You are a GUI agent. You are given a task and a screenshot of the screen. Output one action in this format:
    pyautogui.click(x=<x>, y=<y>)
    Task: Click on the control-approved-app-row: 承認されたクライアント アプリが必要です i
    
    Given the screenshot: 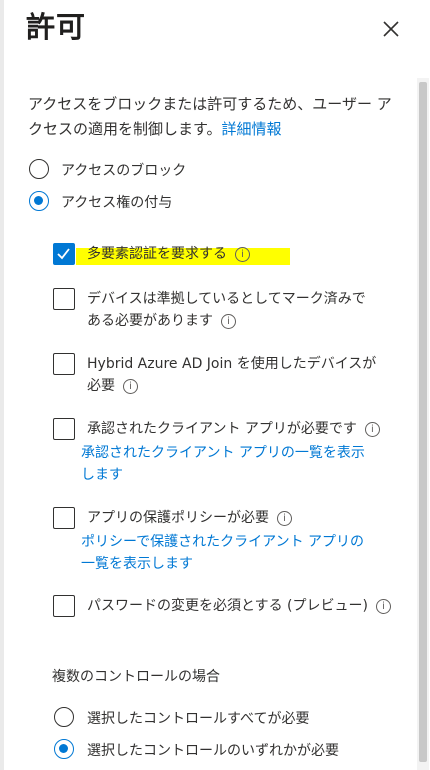 What is the action you would take?
    pyautogui.click(x=237, y=429)
    